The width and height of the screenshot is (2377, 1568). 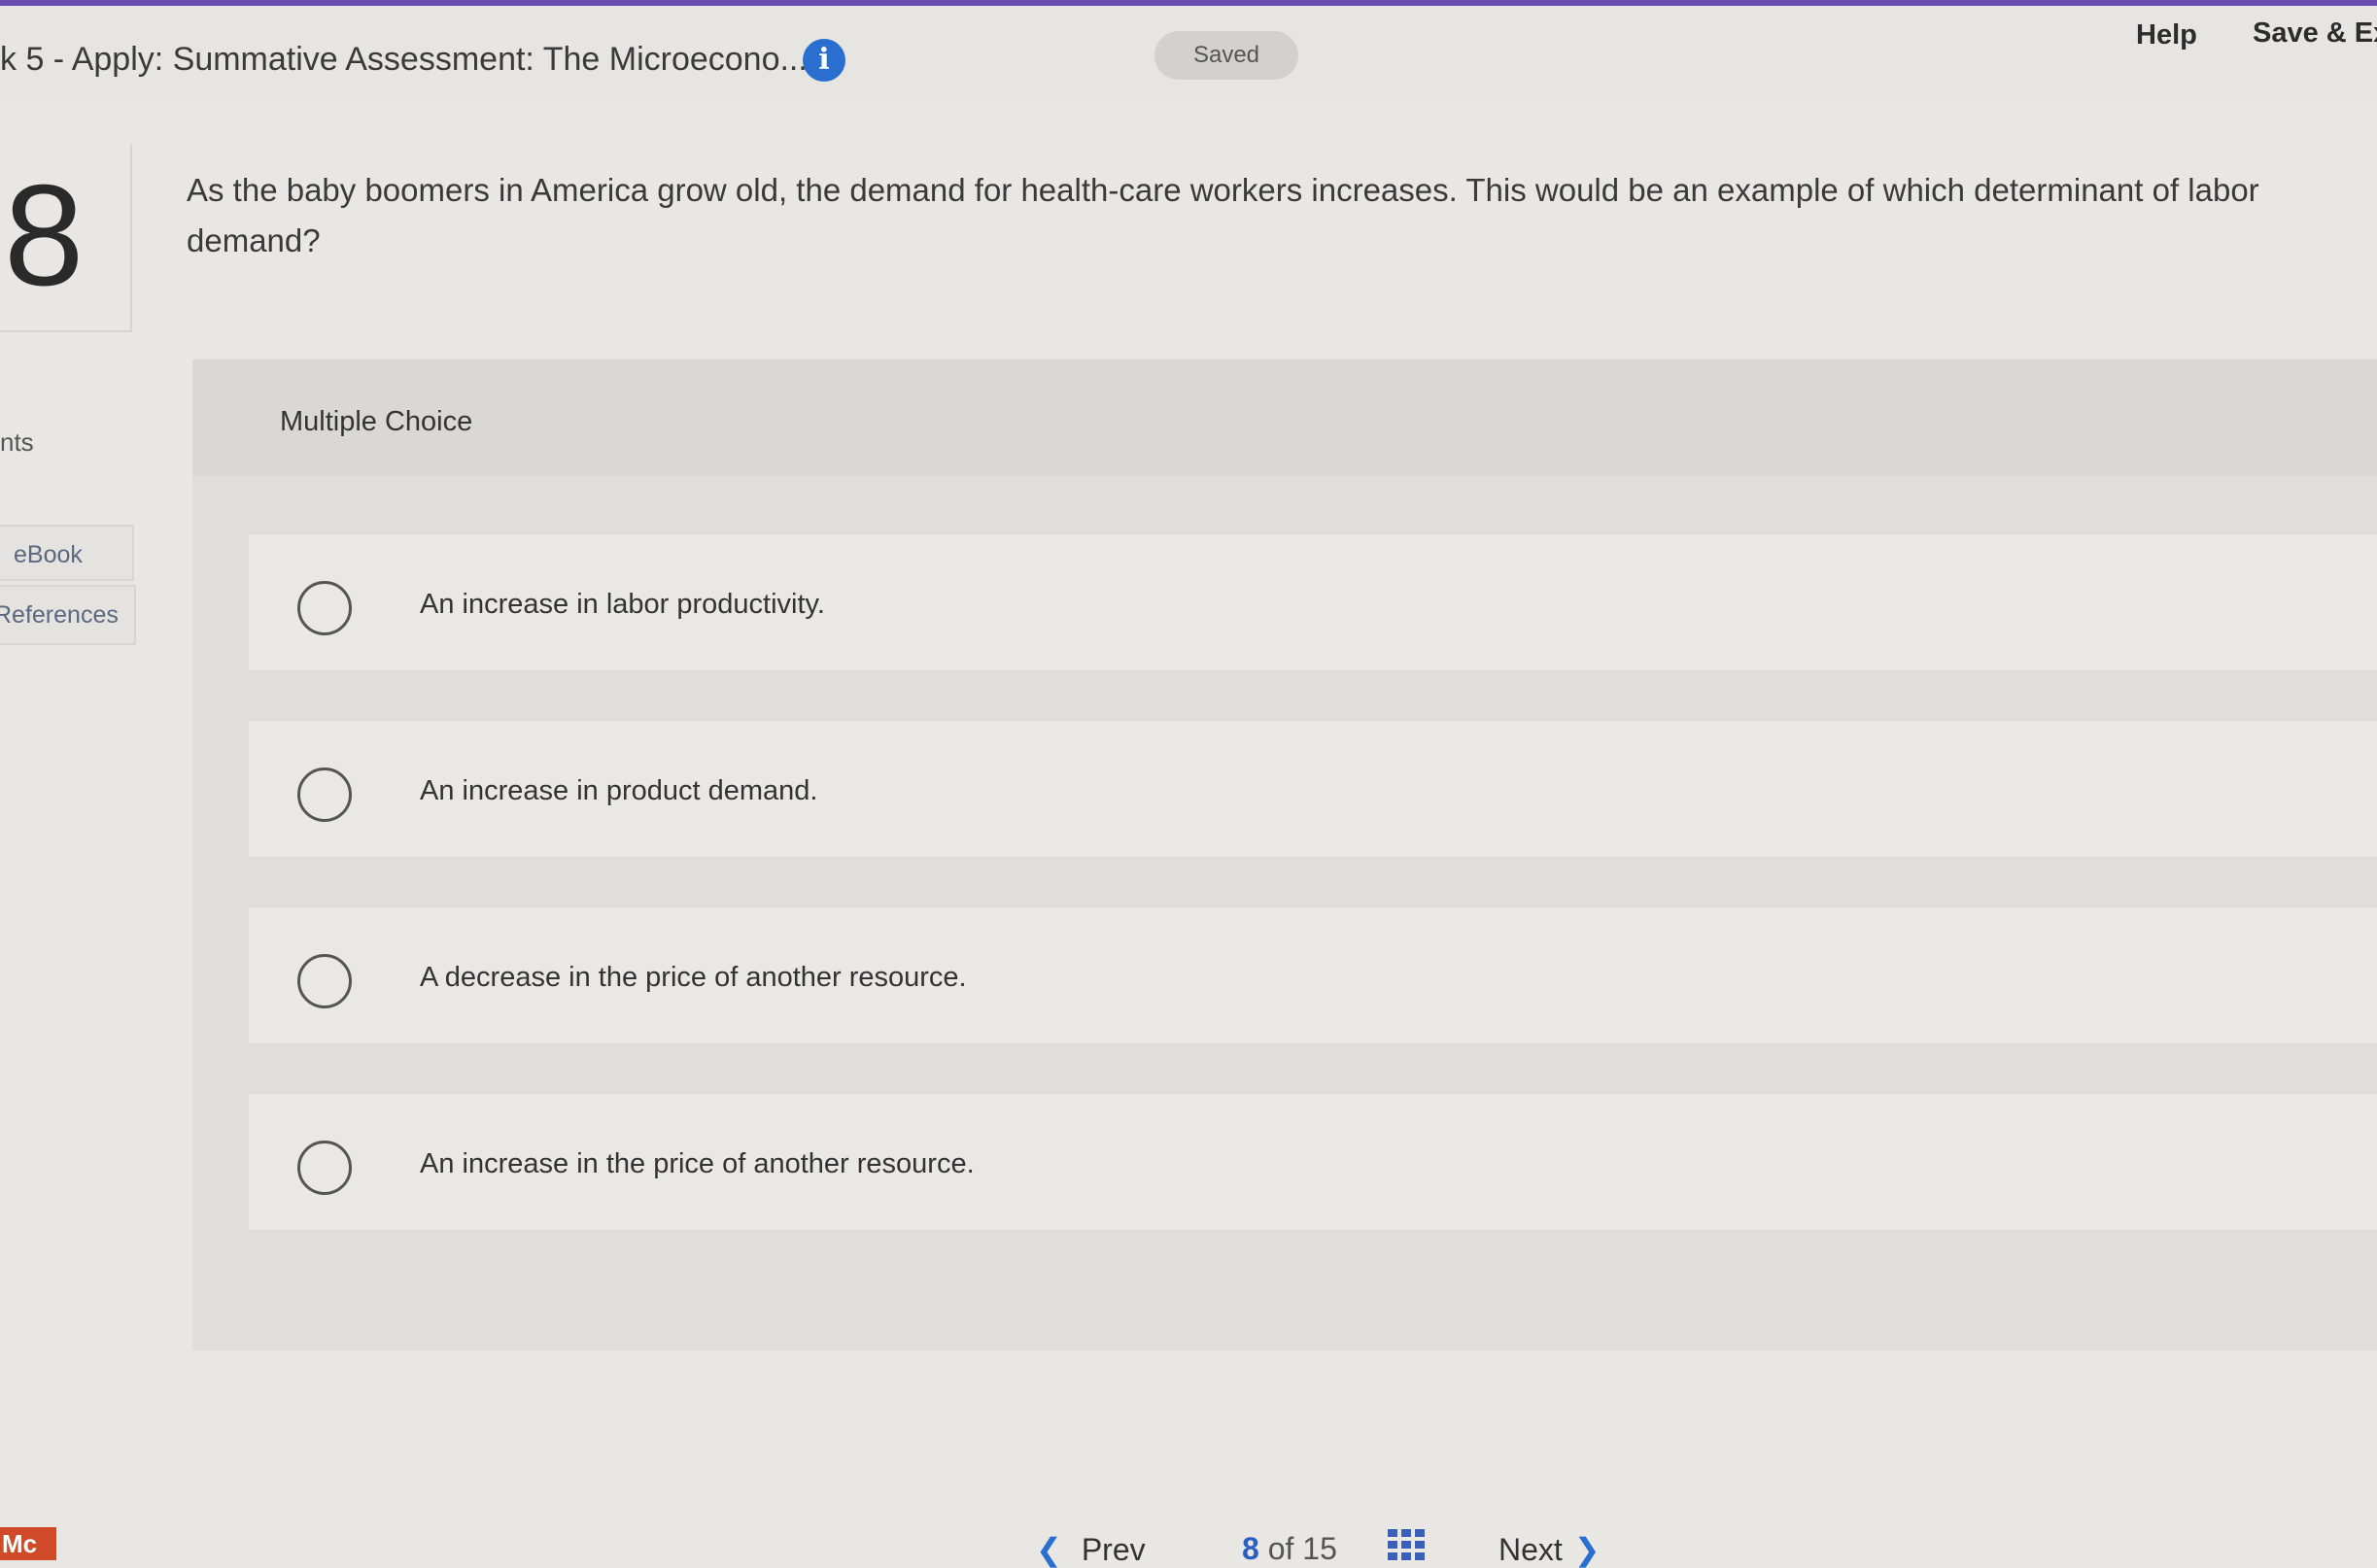 What do you see at coordinates (1406, 1544) in the screenshot?
I see `question-grid-icon` at bounding box center [1406, 1544].